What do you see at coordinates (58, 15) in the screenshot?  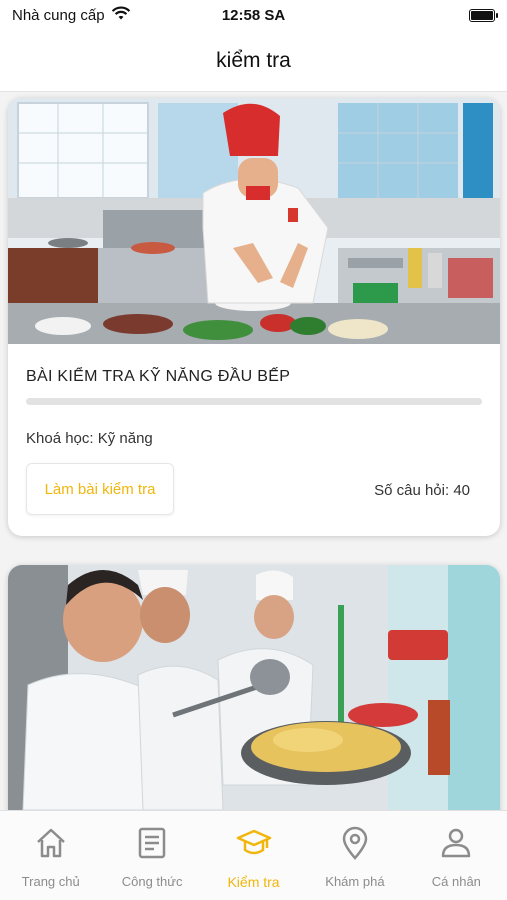 I see `carrier-label: Nhà cung cấp` at bounding box center [58, 15].